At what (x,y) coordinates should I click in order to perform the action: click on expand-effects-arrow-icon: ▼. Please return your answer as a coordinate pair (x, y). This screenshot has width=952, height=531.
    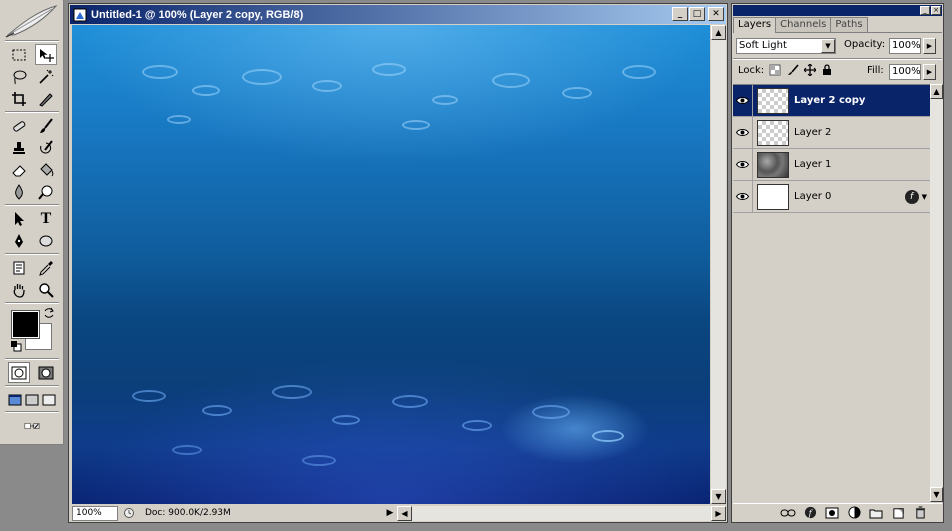
    Looking at the image, I should click on (924, 197).